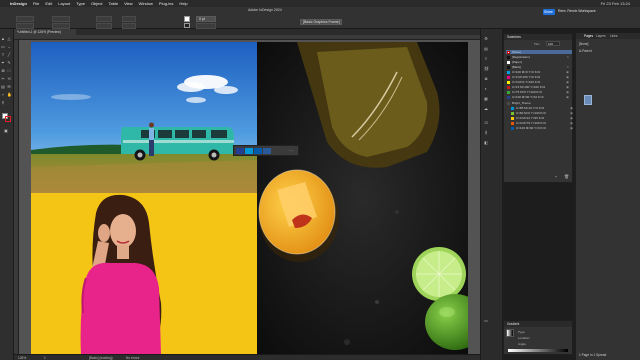  Describe the element at coordinates (3, 103) in the screenshot. I see `zoom-tool-icon: ⚲` at that location.